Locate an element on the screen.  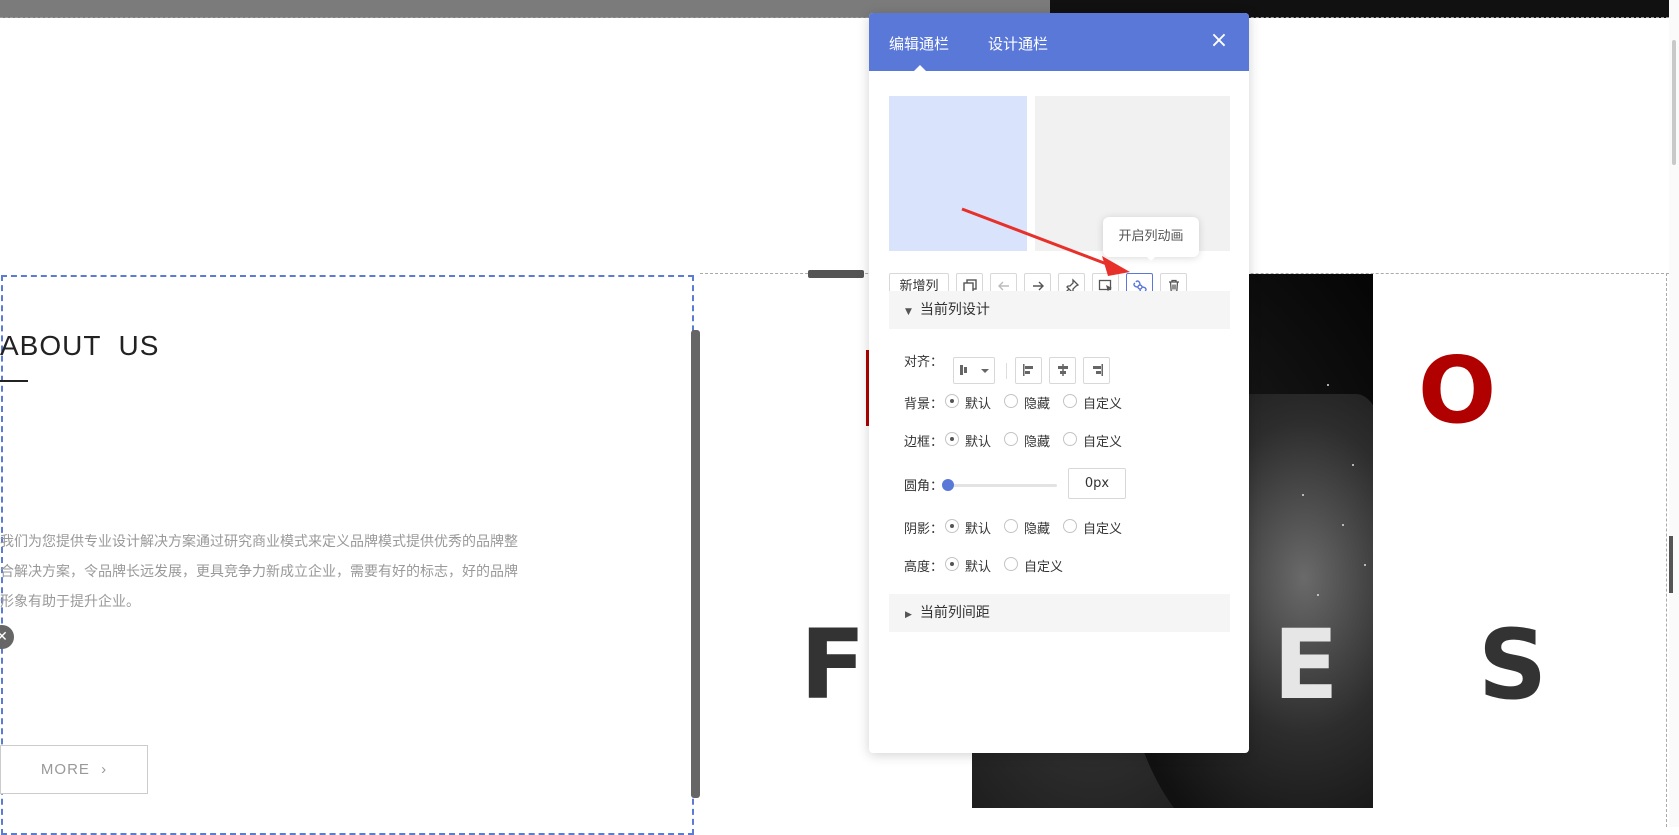
radius-slider-track is located at coordinates (1002, 485).